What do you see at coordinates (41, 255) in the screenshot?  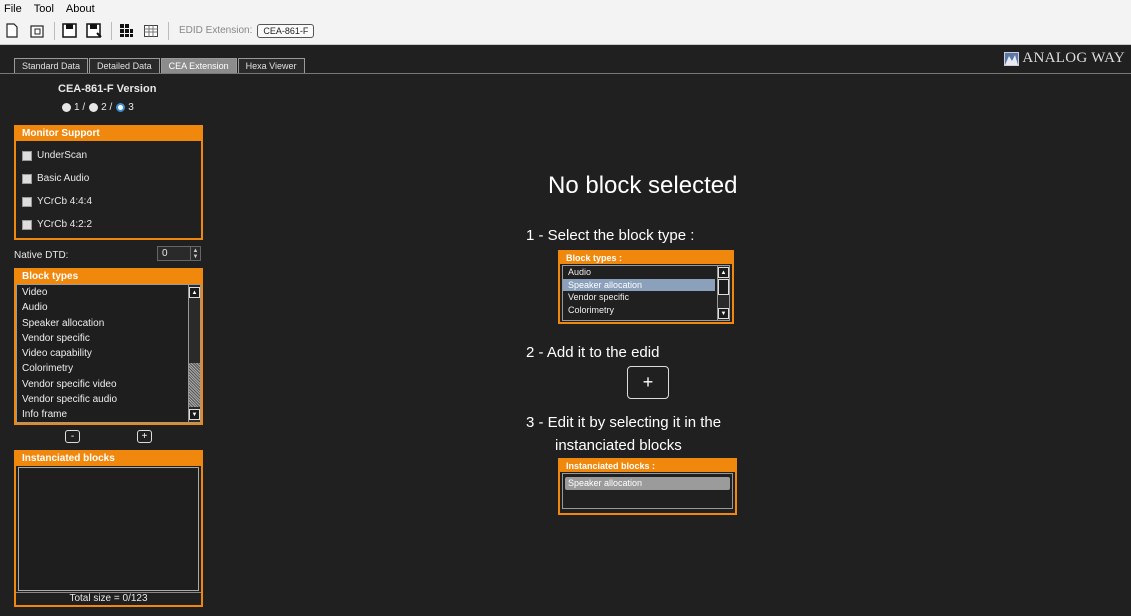 I see `native-dtd-label: Native DTD:` at bounding box center [41, 255].